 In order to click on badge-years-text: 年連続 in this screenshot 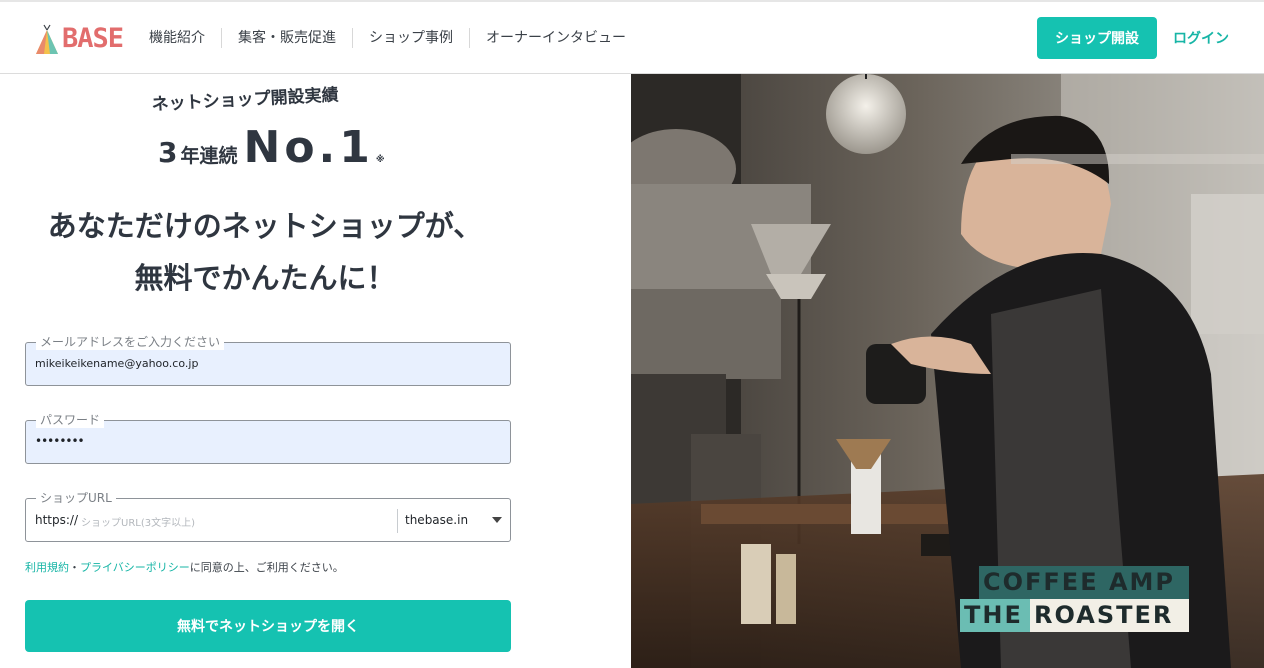, I will do `click(209, 156)`.